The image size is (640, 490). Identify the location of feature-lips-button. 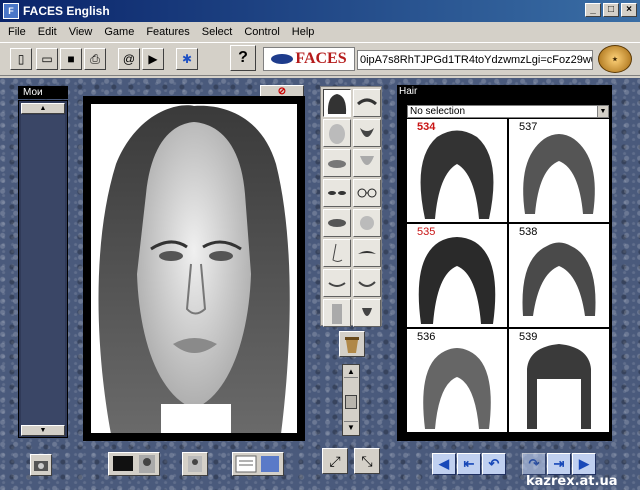
(337, 163).